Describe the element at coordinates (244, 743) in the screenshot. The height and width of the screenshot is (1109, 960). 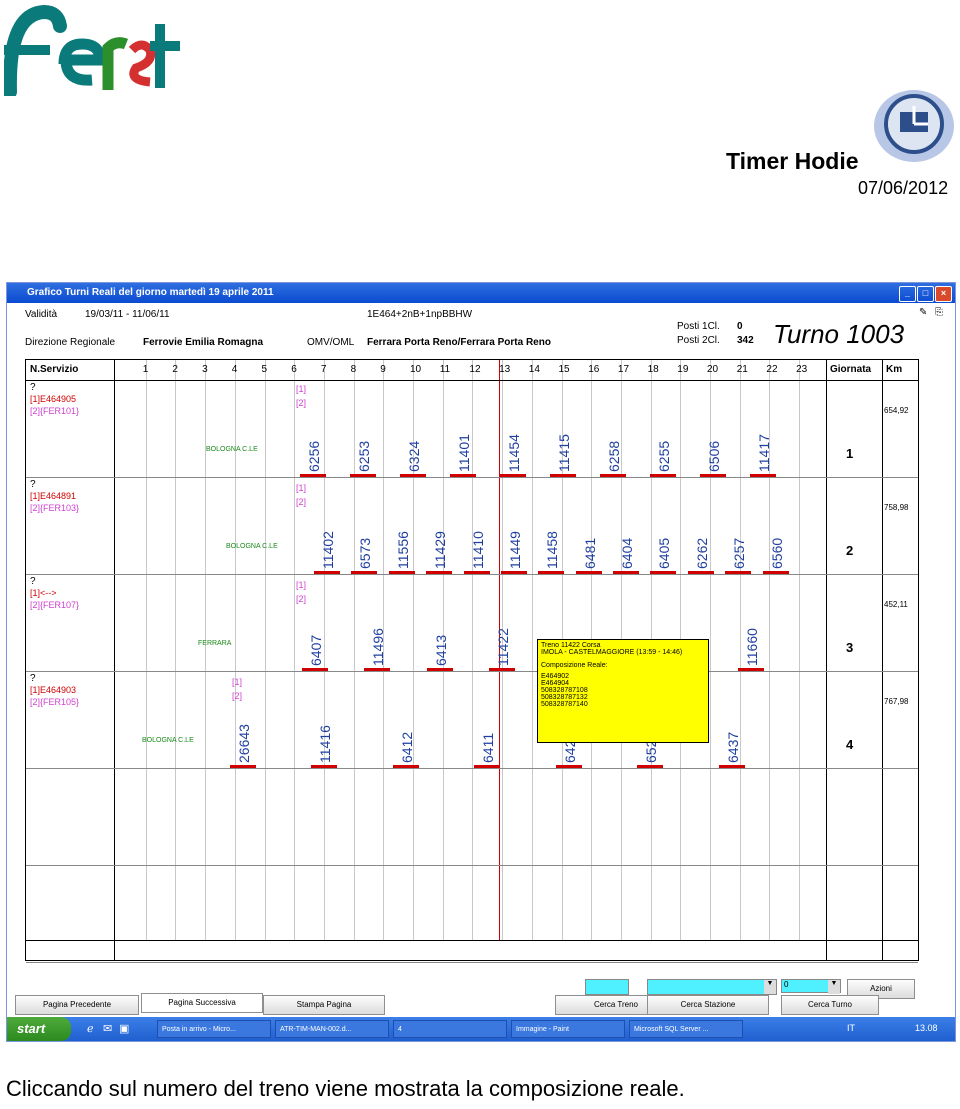
I see `train-number: 26643` at that location.